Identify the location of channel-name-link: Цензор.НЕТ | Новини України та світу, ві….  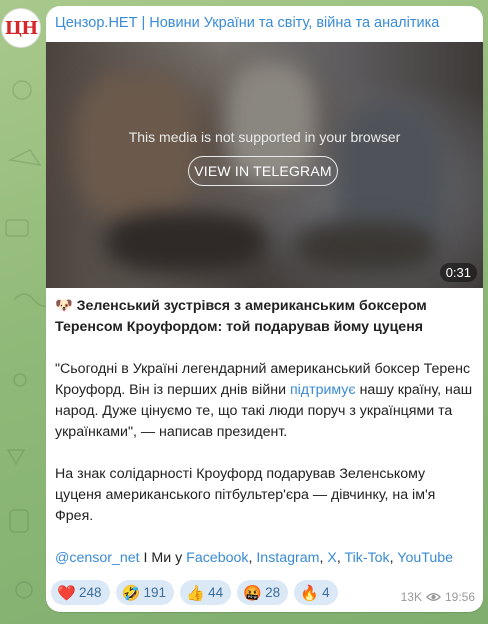
(247, 23).